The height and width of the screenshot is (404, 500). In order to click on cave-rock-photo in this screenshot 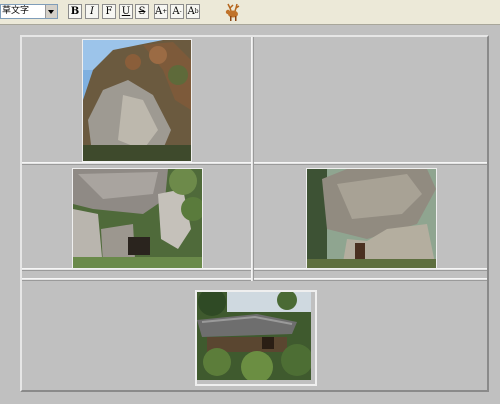, I will do `click(137, 218)`.